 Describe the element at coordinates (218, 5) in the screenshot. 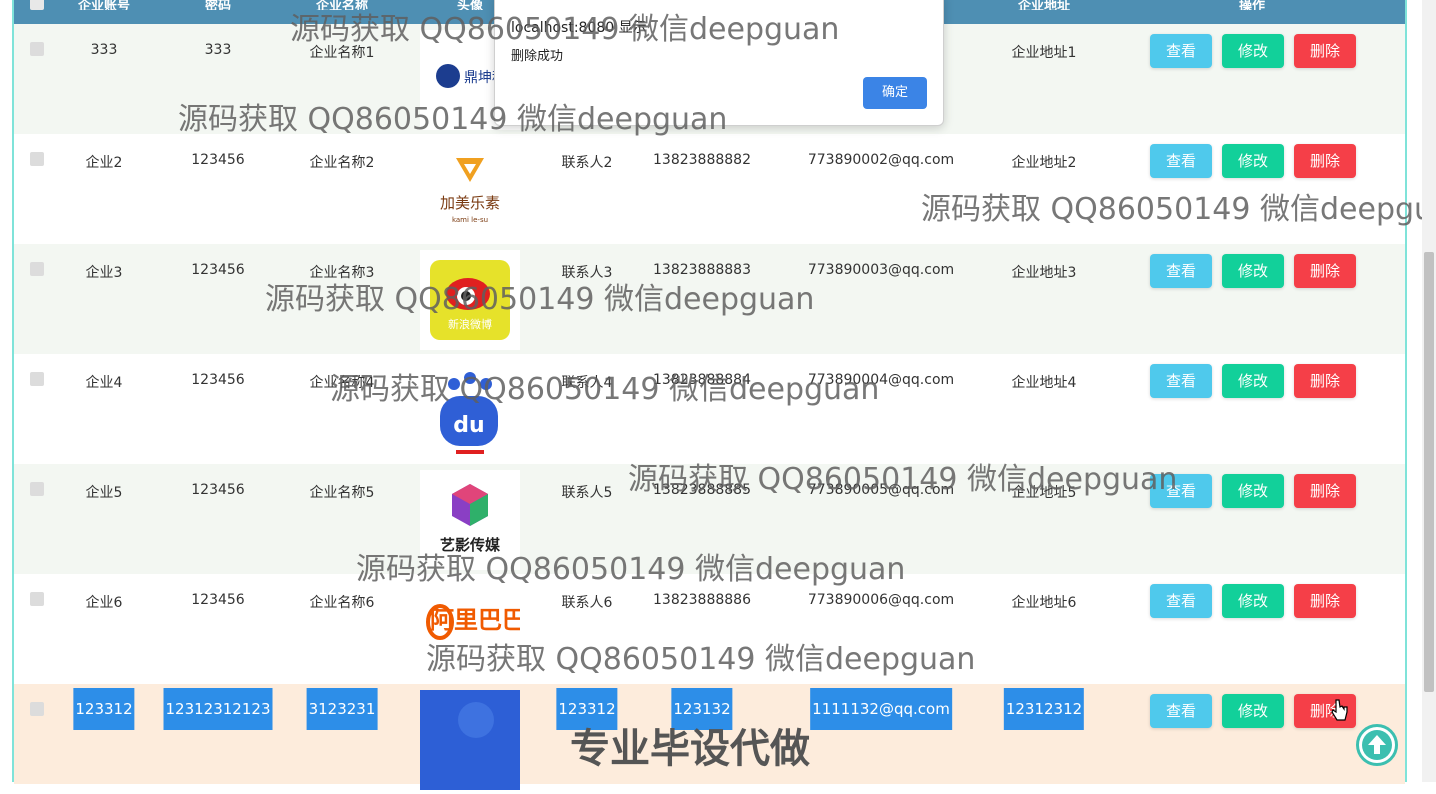

I see `header-password: 密码` at that location.